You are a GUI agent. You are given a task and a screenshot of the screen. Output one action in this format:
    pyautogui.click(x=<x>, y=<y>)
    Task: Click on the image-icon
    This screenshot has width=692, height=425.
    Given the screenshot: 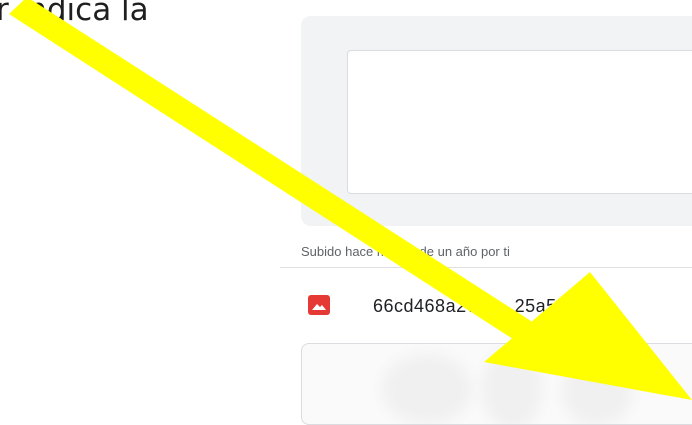 What is the action you would take?
    pyautogui.click(x=319, y=305)
    